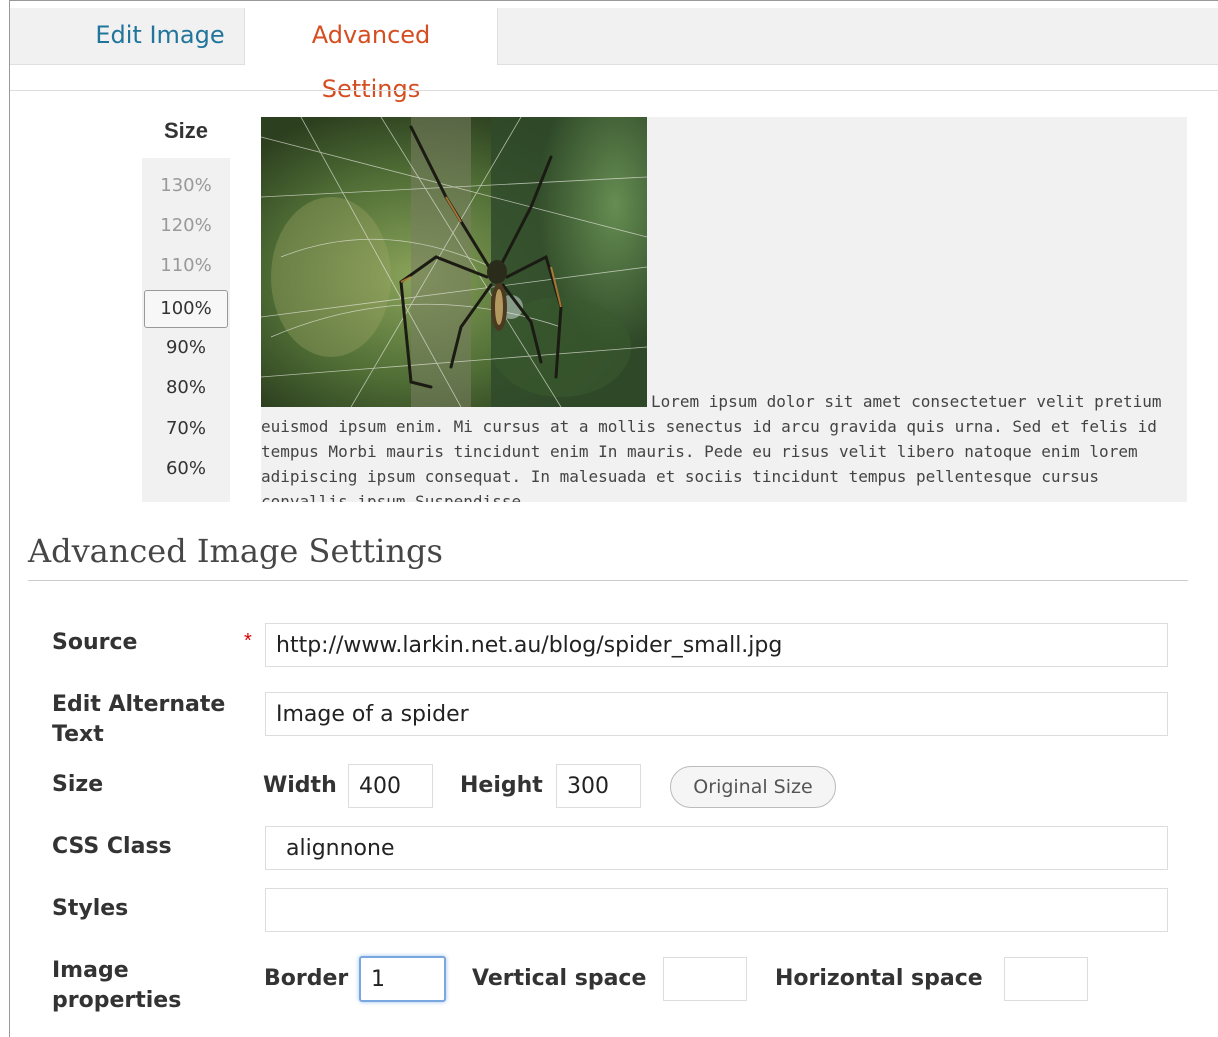  Describe the element at coordinates (186, 429) in the screenshot. I see `size-option-70: 70%` at that location.